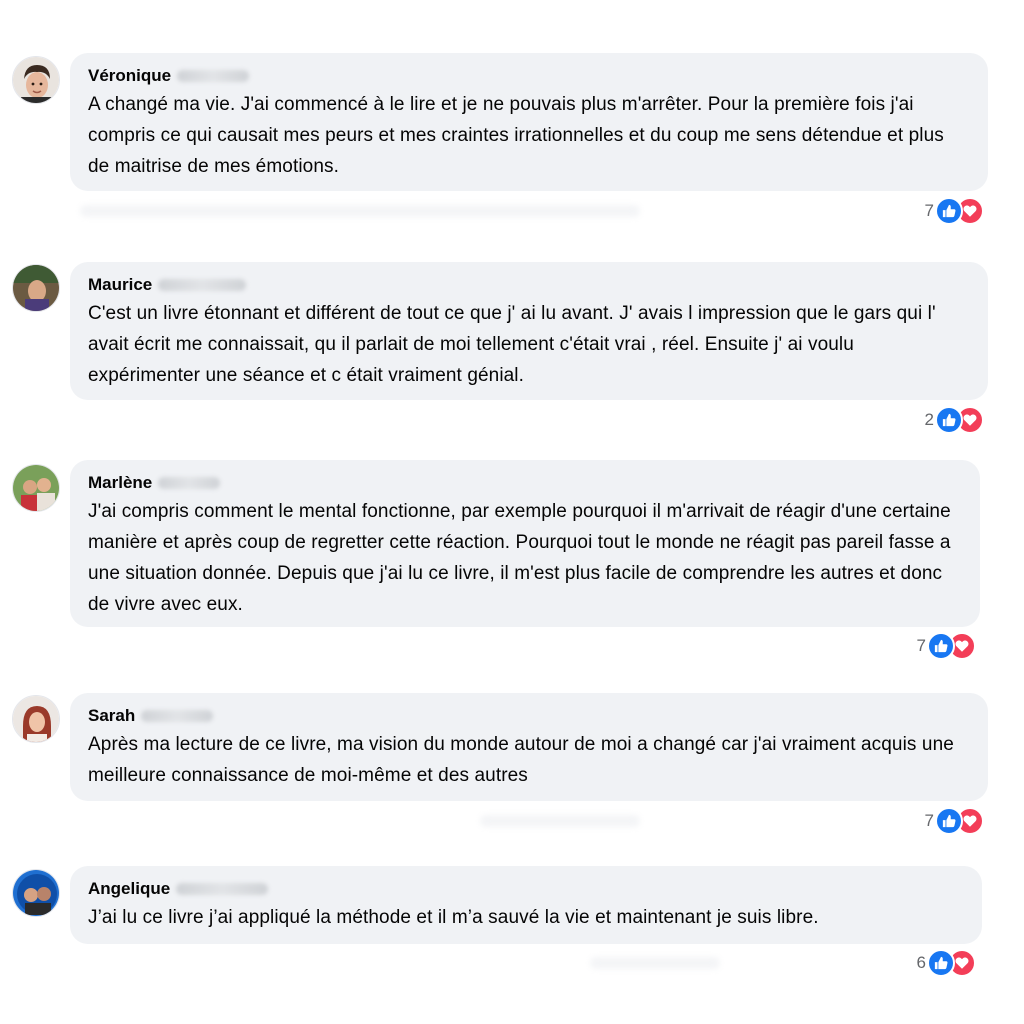  I want to click on author-name: Angelique, so click(526, 889).